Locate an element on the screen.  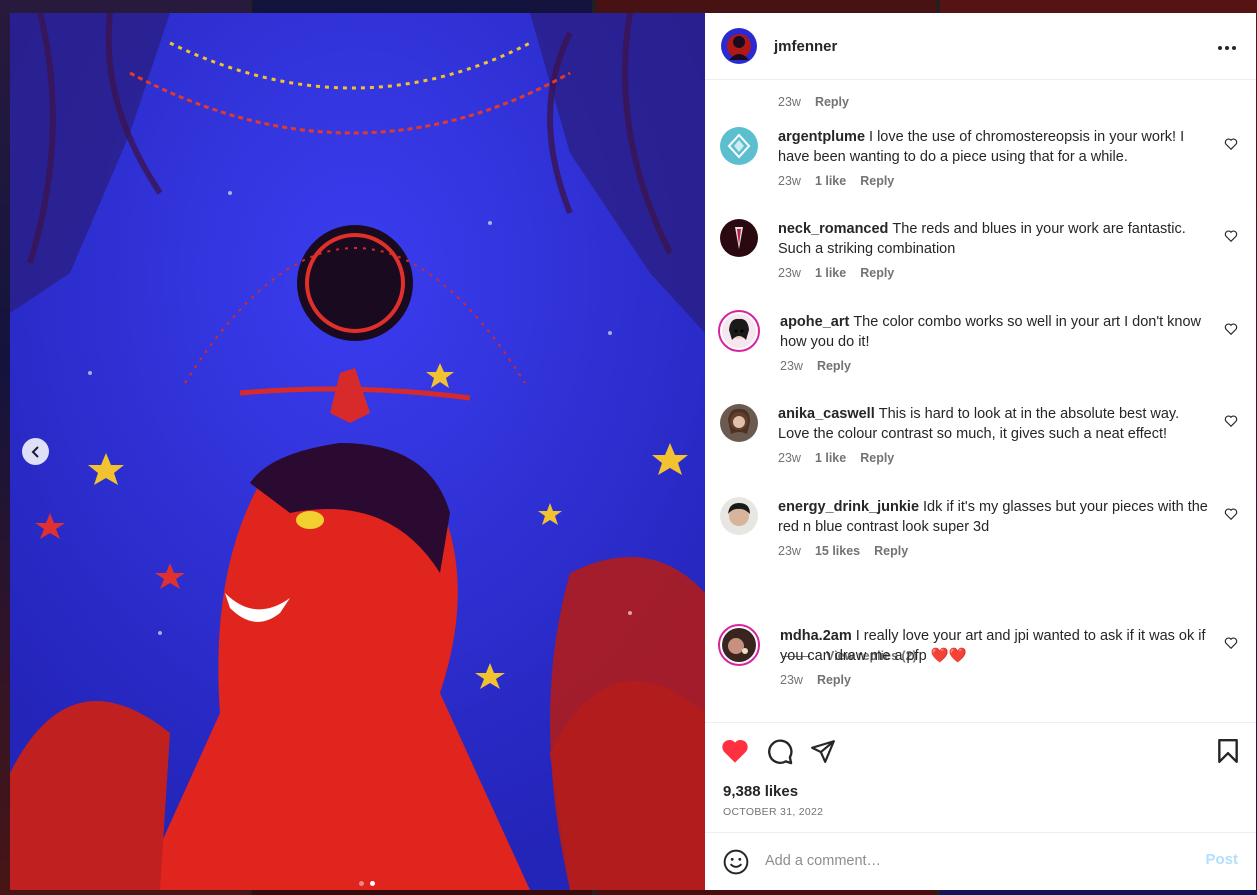
comment-username: neck_romanced is located at coordinates (833, 229).